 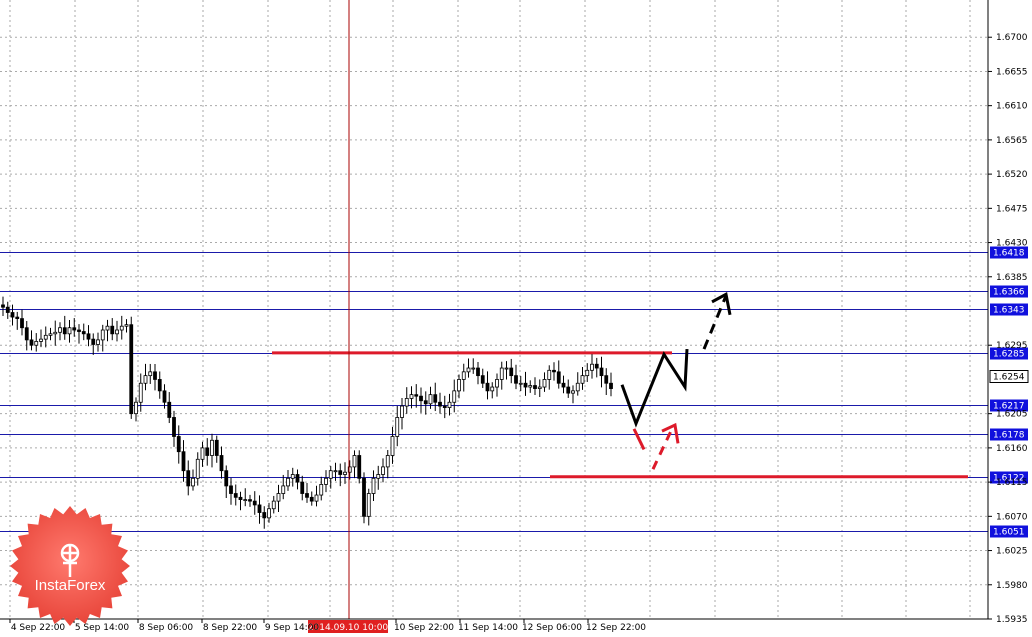 What do you see at coordinates (654, 388) in the screenshot?
I see `forecast-black-path` at bounding box center [654, 388].